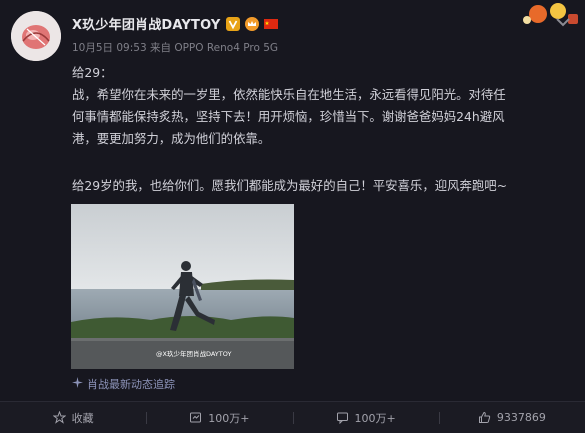  What do you see at coordinates (290, 185) in the screenshot?
I see `post-text-closing: 给29岁的我，也给你们。愿我们都能成为最好的自己！平安喜乐，迎风奔跑吧~` at bounding box center [290, 185].